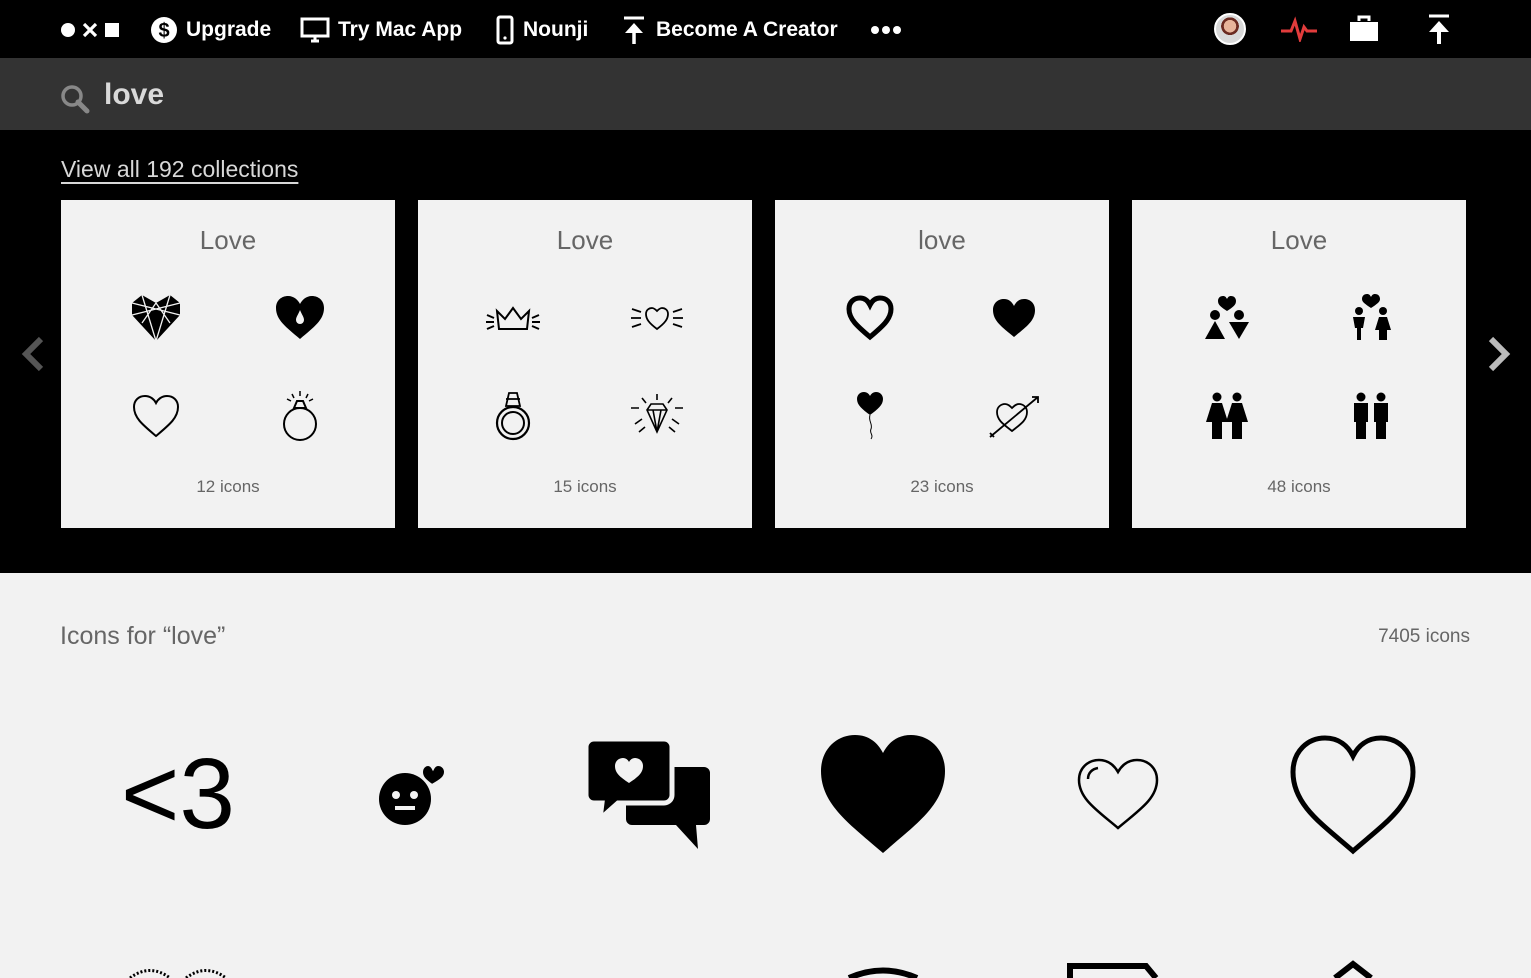 Image resolution: width=1531 pixels, height=978 pixels. I want to click on chat-heart-icon, so click(648, 794).